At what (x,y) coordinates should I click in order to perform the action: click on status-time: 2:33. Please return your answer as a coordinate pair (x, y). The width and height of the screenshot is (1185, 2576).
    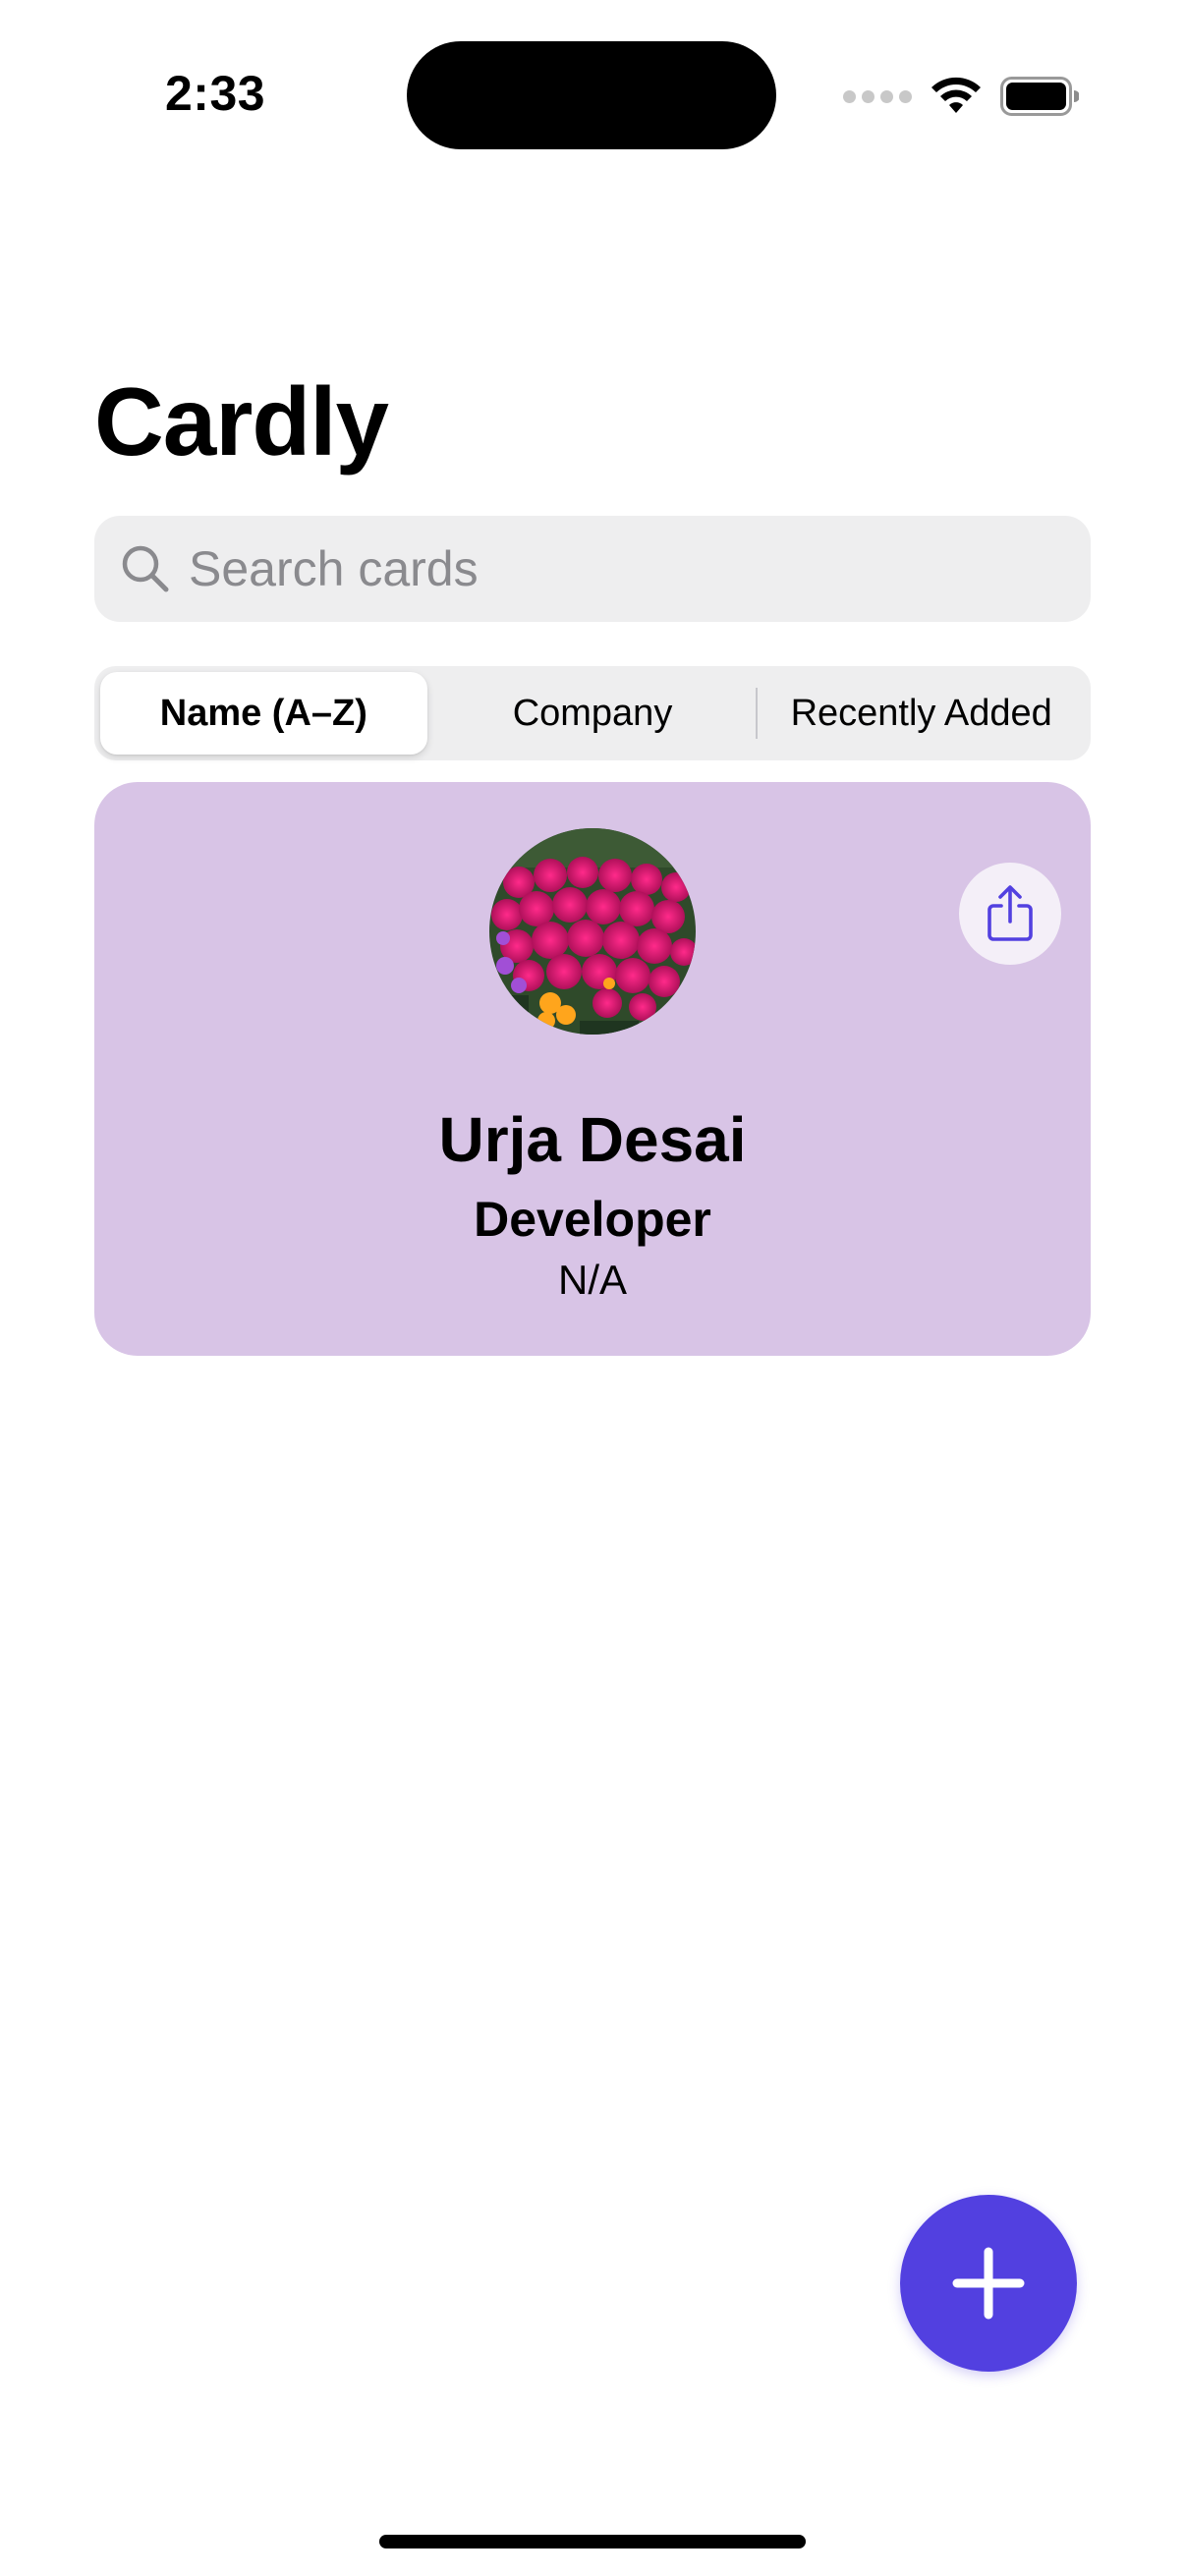
    Looking at the image, I should click on (216, 93).